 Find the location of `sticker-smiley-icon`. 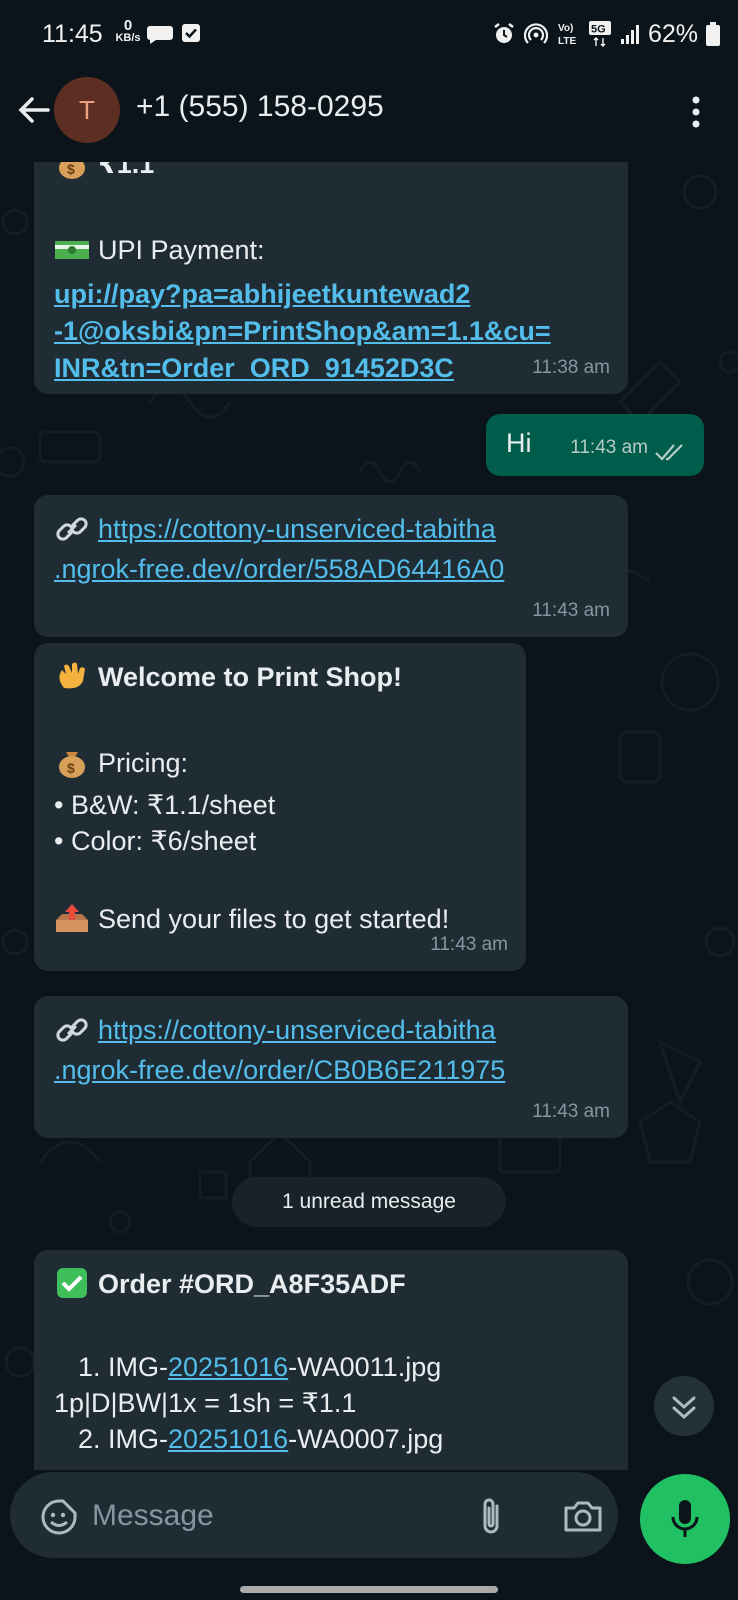

sticker-smiley-icon is located at coordinates (59, 1517).